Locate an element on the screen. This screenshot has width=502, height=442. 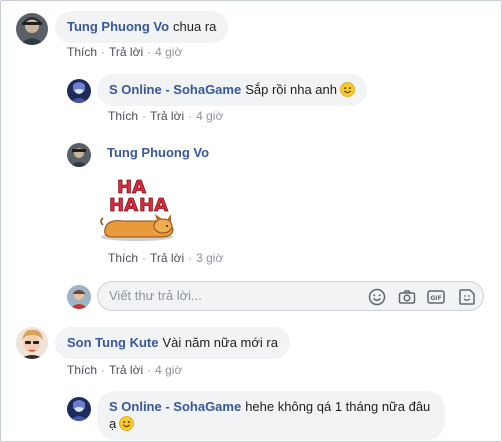
comment-actions: Thích · Trả lời · 3 giờ is located at coordinates (166, 258).